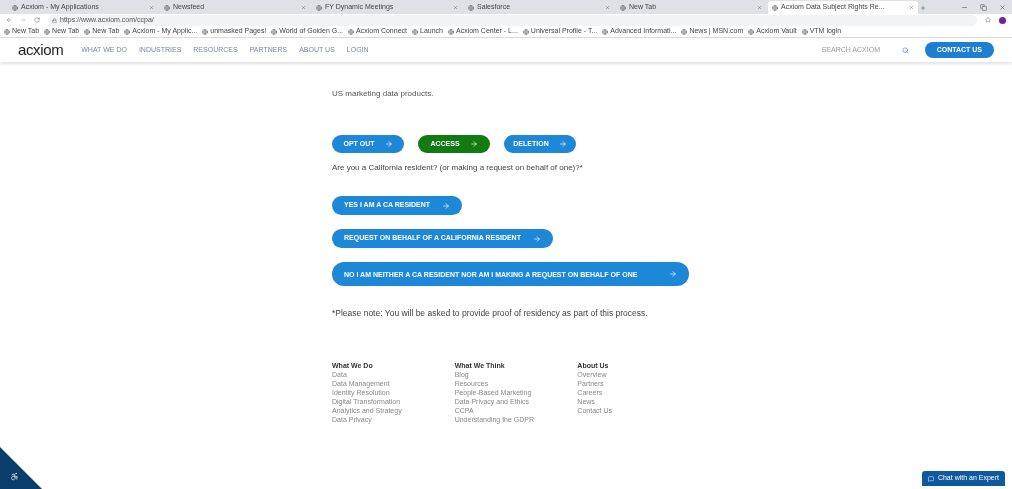  What do you see at coordinates (923, 8) in the screenshot?
I see `new-tab-icon` at bounding box center [923, 8].